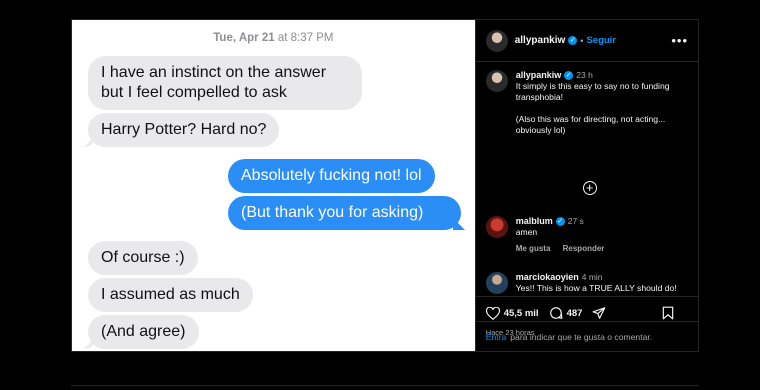  Describe the element at coordinates (533, 248) in the screenshot. I see `like-comment-link: Me gusta` at that location.